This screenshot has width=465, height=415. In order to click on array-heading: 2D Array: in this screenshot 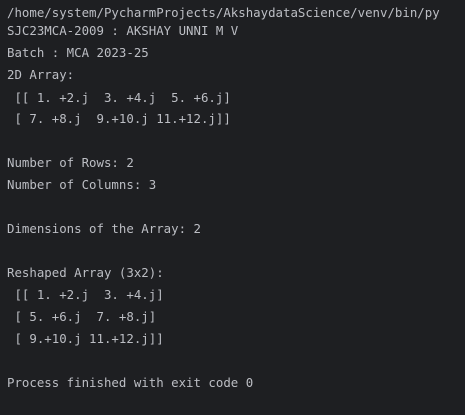, I will do `click(41, 74)`.